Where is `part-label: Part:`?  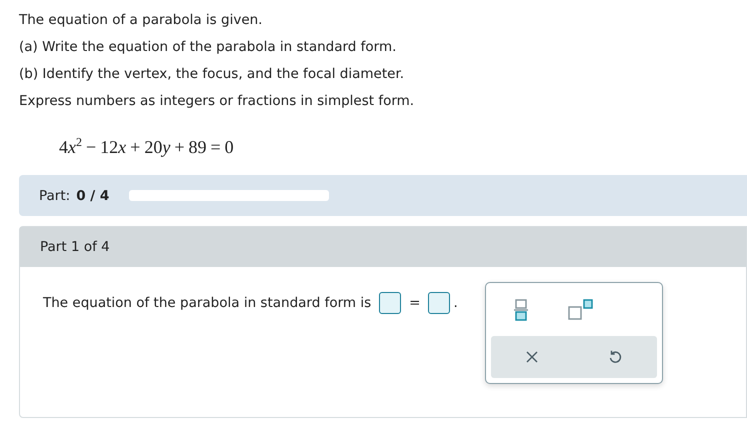 part-label: Part: is located at coordinates (54, 196).